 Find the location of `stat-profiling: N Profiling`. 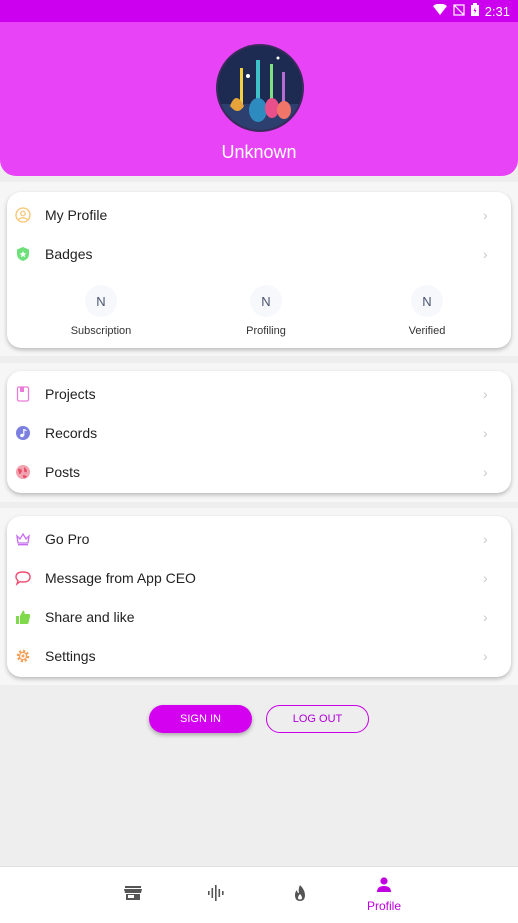

stat-profiling: N Profiling is located at coordinates (266, 311).